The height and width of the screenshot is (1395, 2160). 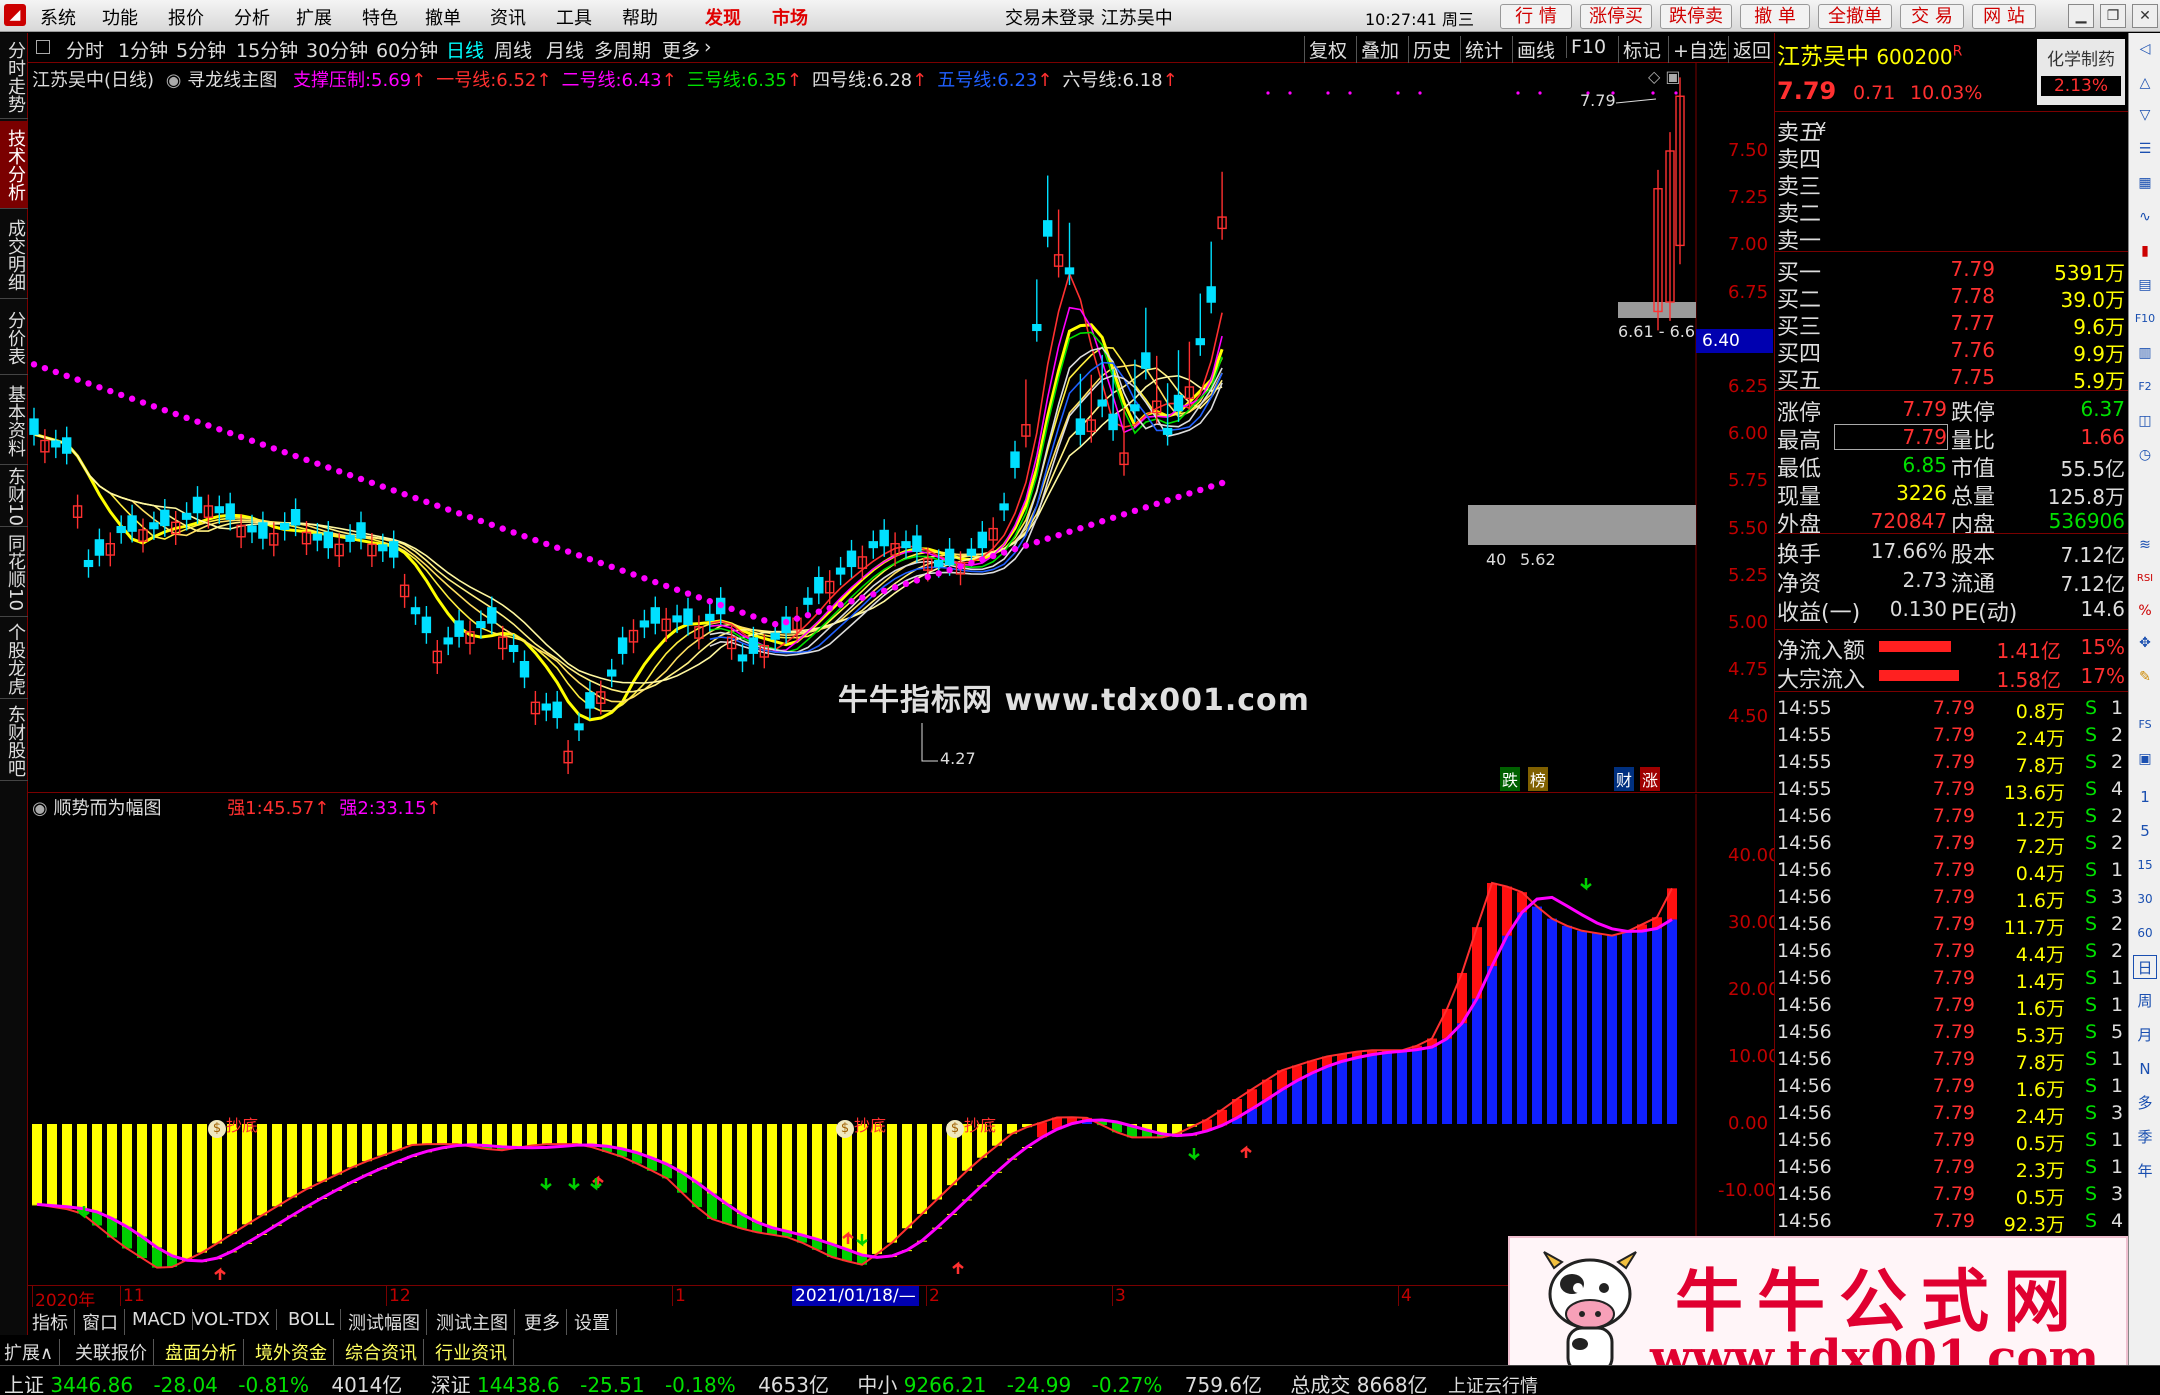 I want to click on die-badge: 跌, so click(x=1510, y=779).